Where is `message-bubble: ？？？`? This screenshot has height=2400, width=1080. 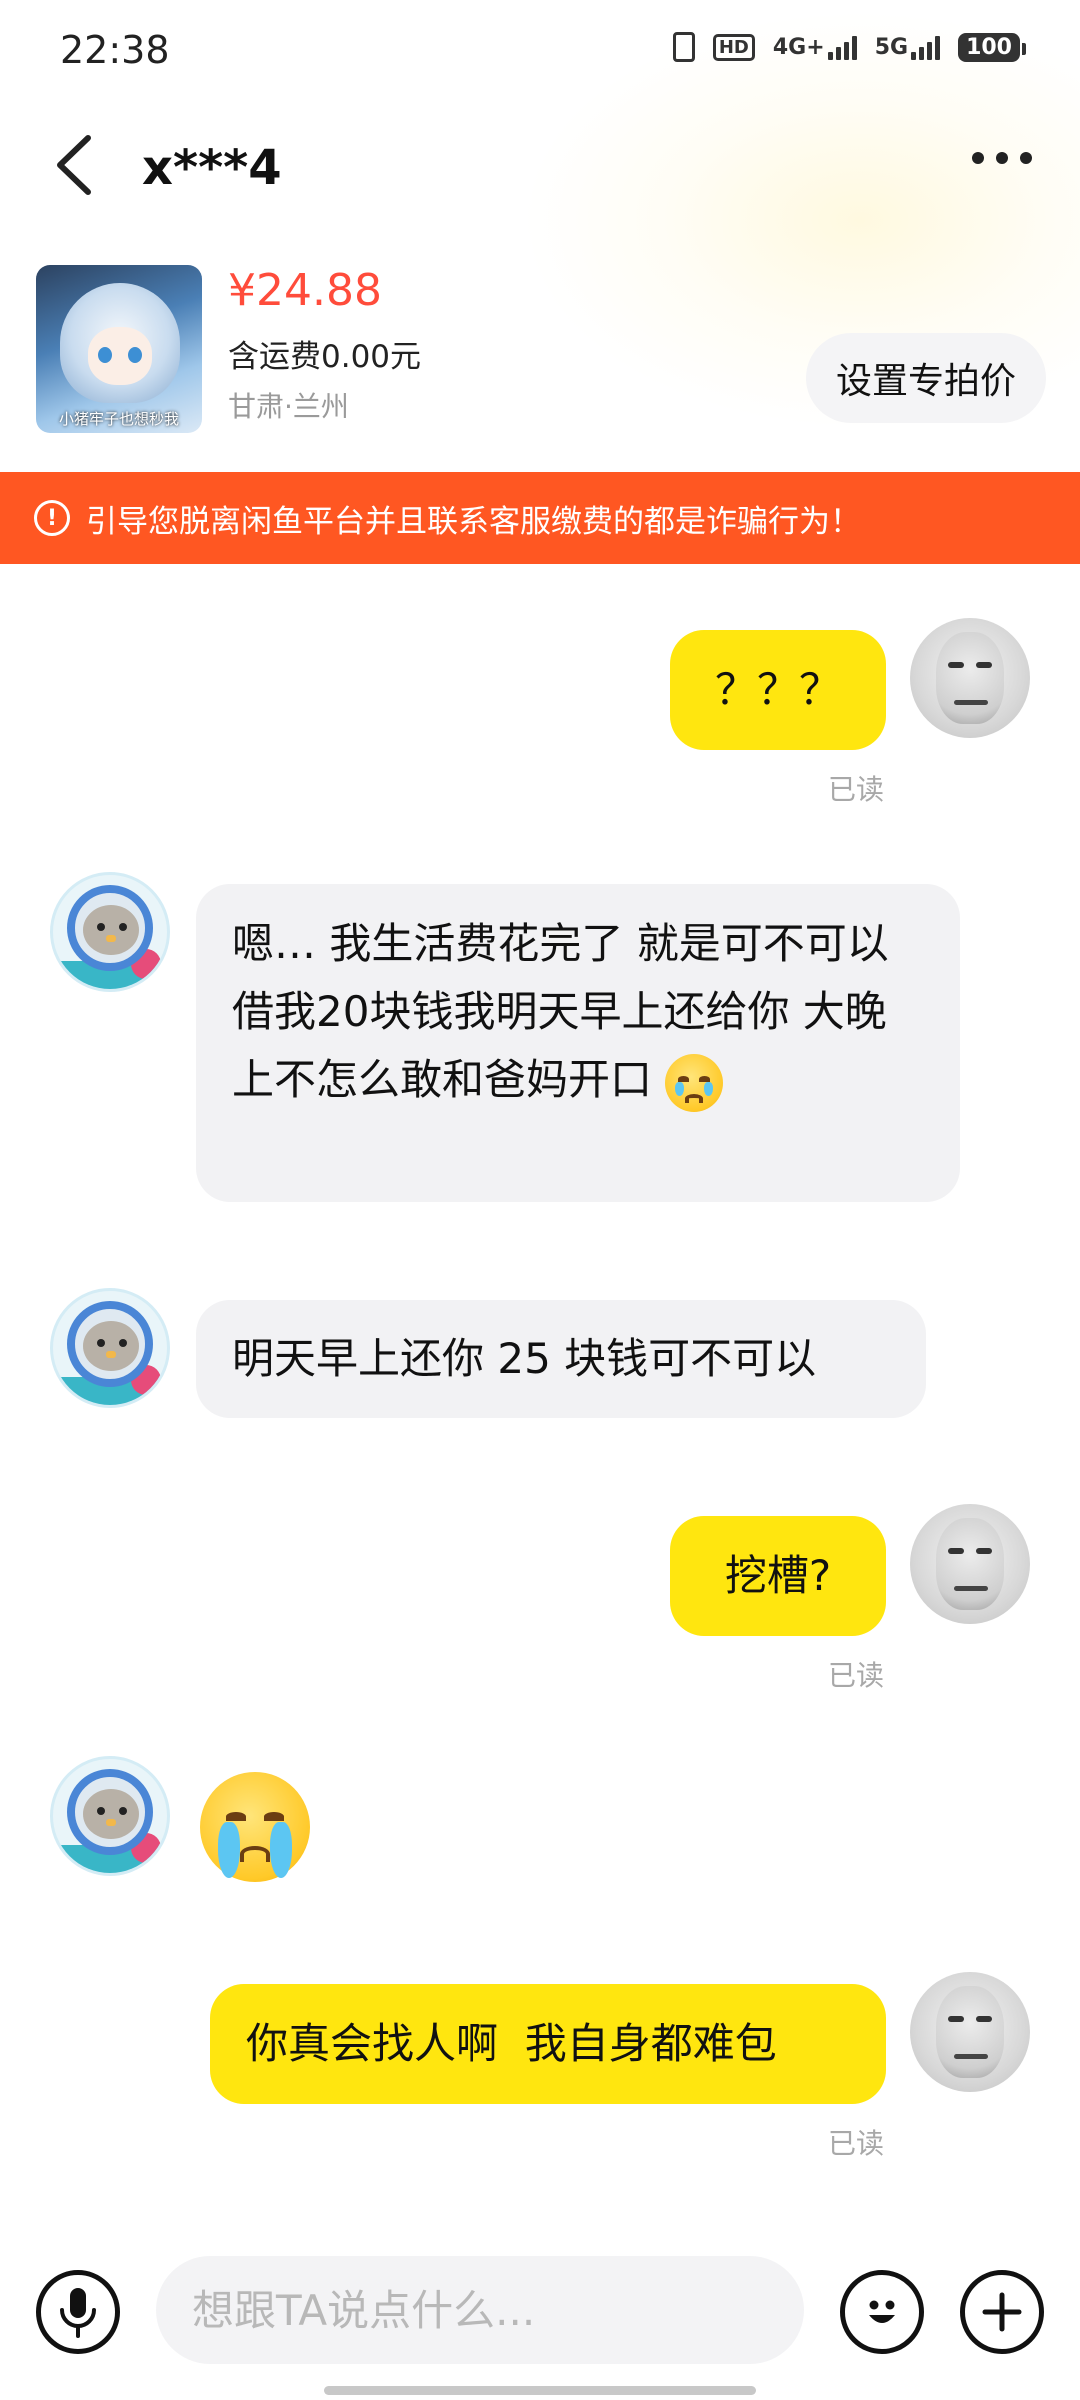
message-bubble: ？？？ is located at coordinates (778, 690).